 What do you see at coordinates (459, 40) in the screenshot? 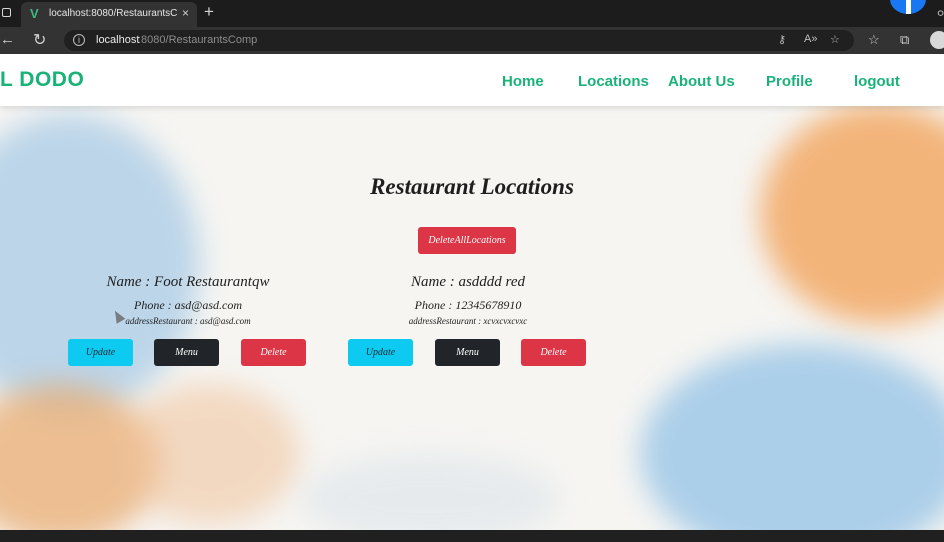
I see `address-bar: i localhost :8080/RestaurantsComp ⚷ A» ☆` at bounding box center [459, 40].